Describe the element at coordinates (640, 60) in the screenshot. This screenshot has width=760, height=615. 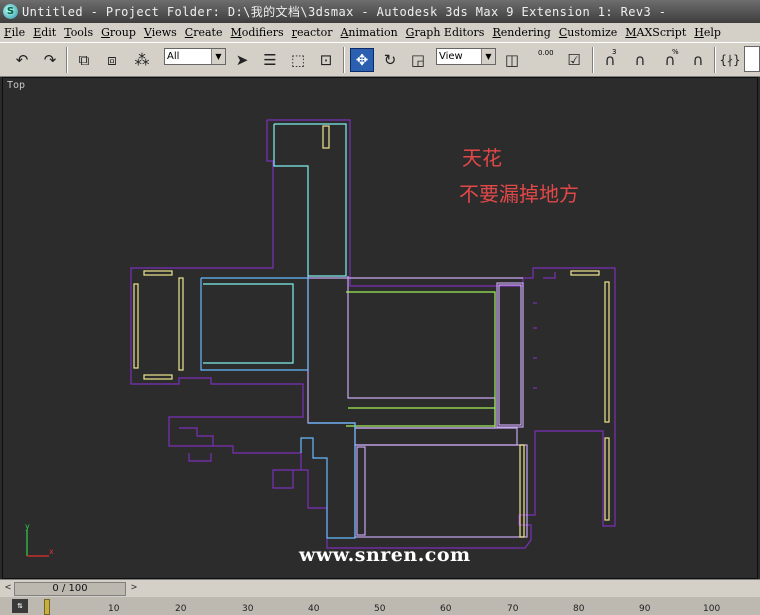
I see `angle-snap-icon: ∩` at that location.